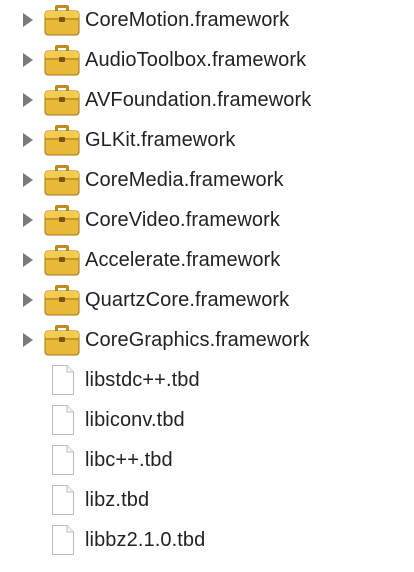 The height and width of the screenshot is (572, 414). I want to click on framework-label: GLKit.framework, so click(160, 140).